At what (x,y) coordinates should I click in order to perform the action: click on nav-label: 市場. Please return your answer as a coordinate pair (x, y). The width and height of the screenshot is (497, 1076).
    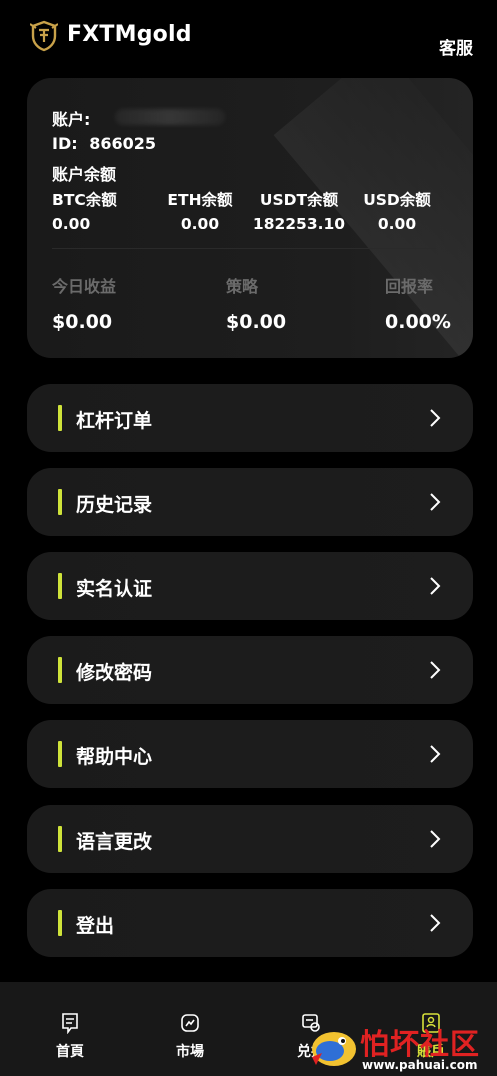
    Looking at the image, I should click on (190, 1052).